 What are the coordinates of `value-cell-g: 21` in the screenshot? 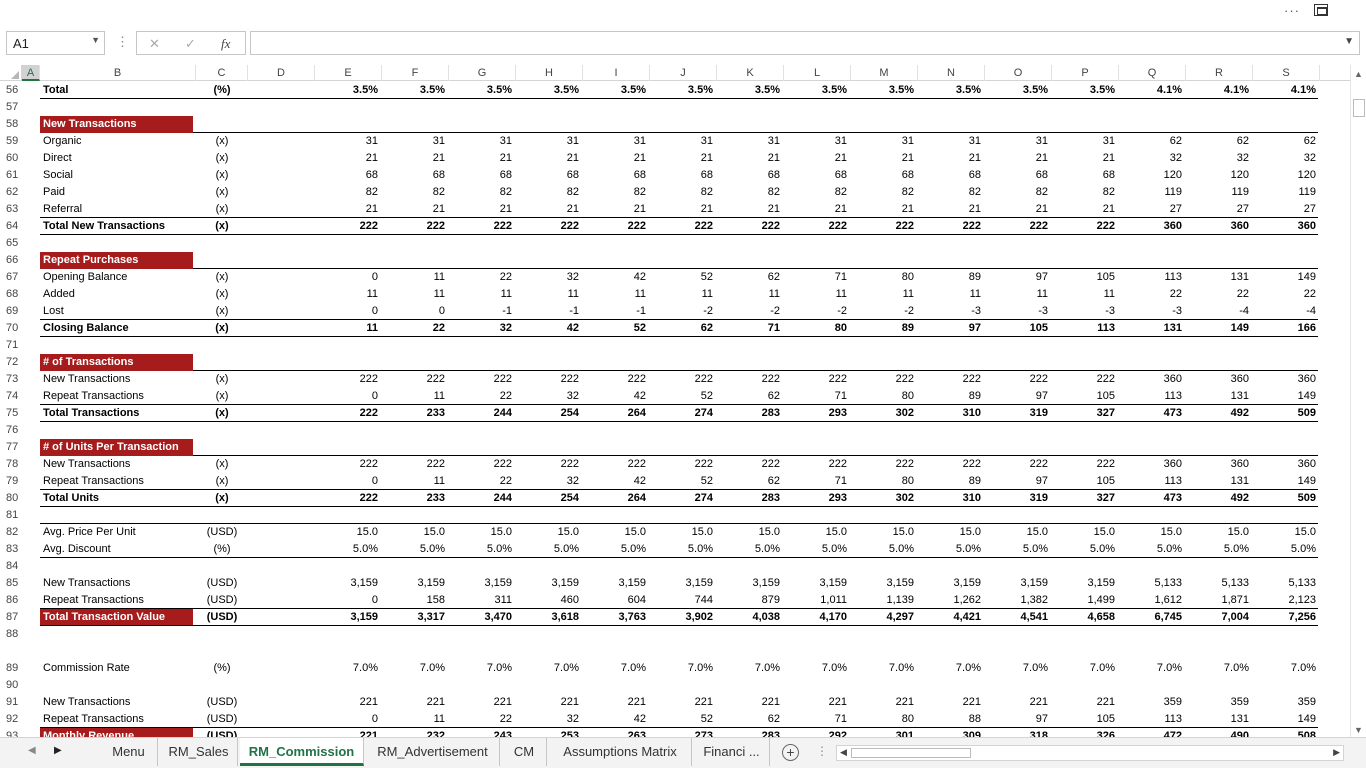 It's located at (482, 209).